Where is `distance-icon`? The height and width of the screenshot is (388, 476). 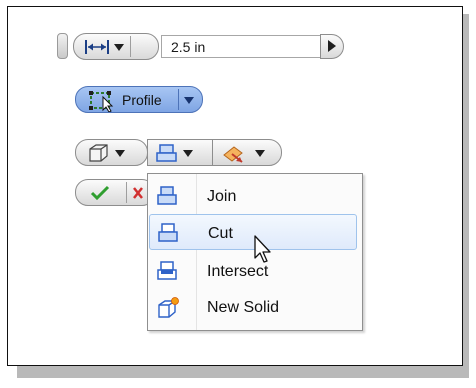
distance-icon is located at coordinates (97, 47).